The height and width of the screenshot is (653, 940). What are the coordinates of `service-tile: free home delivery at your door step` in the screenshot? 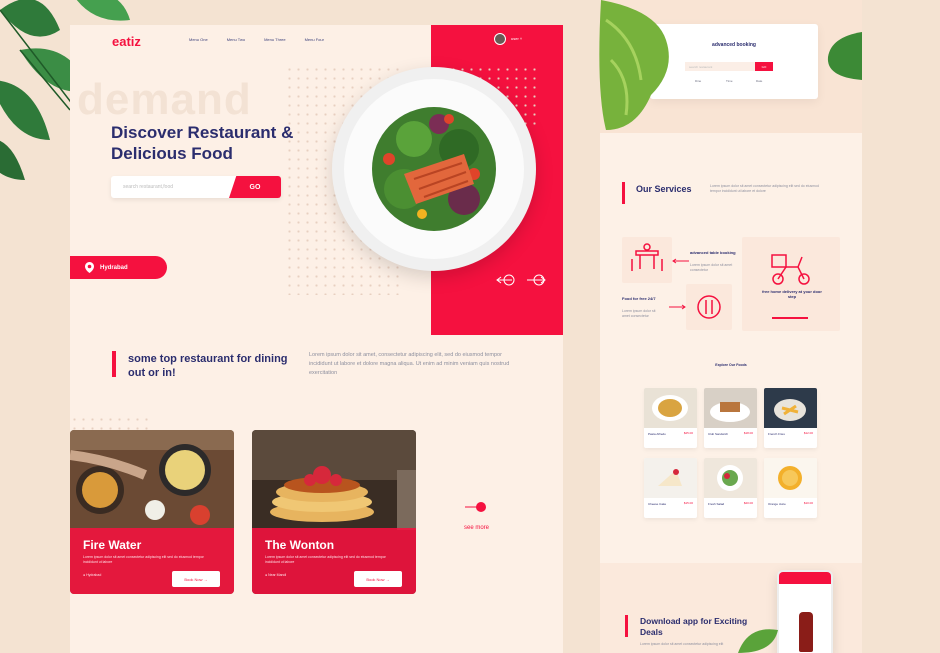 It's located at (791, 284).